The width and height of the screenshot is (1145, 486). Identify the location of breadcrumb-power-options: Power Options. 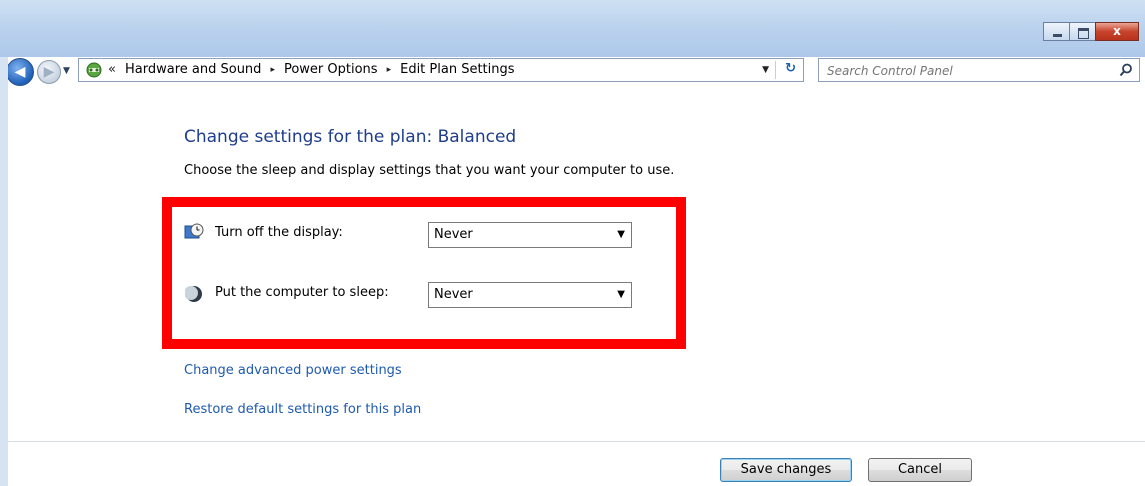
(331, 69).